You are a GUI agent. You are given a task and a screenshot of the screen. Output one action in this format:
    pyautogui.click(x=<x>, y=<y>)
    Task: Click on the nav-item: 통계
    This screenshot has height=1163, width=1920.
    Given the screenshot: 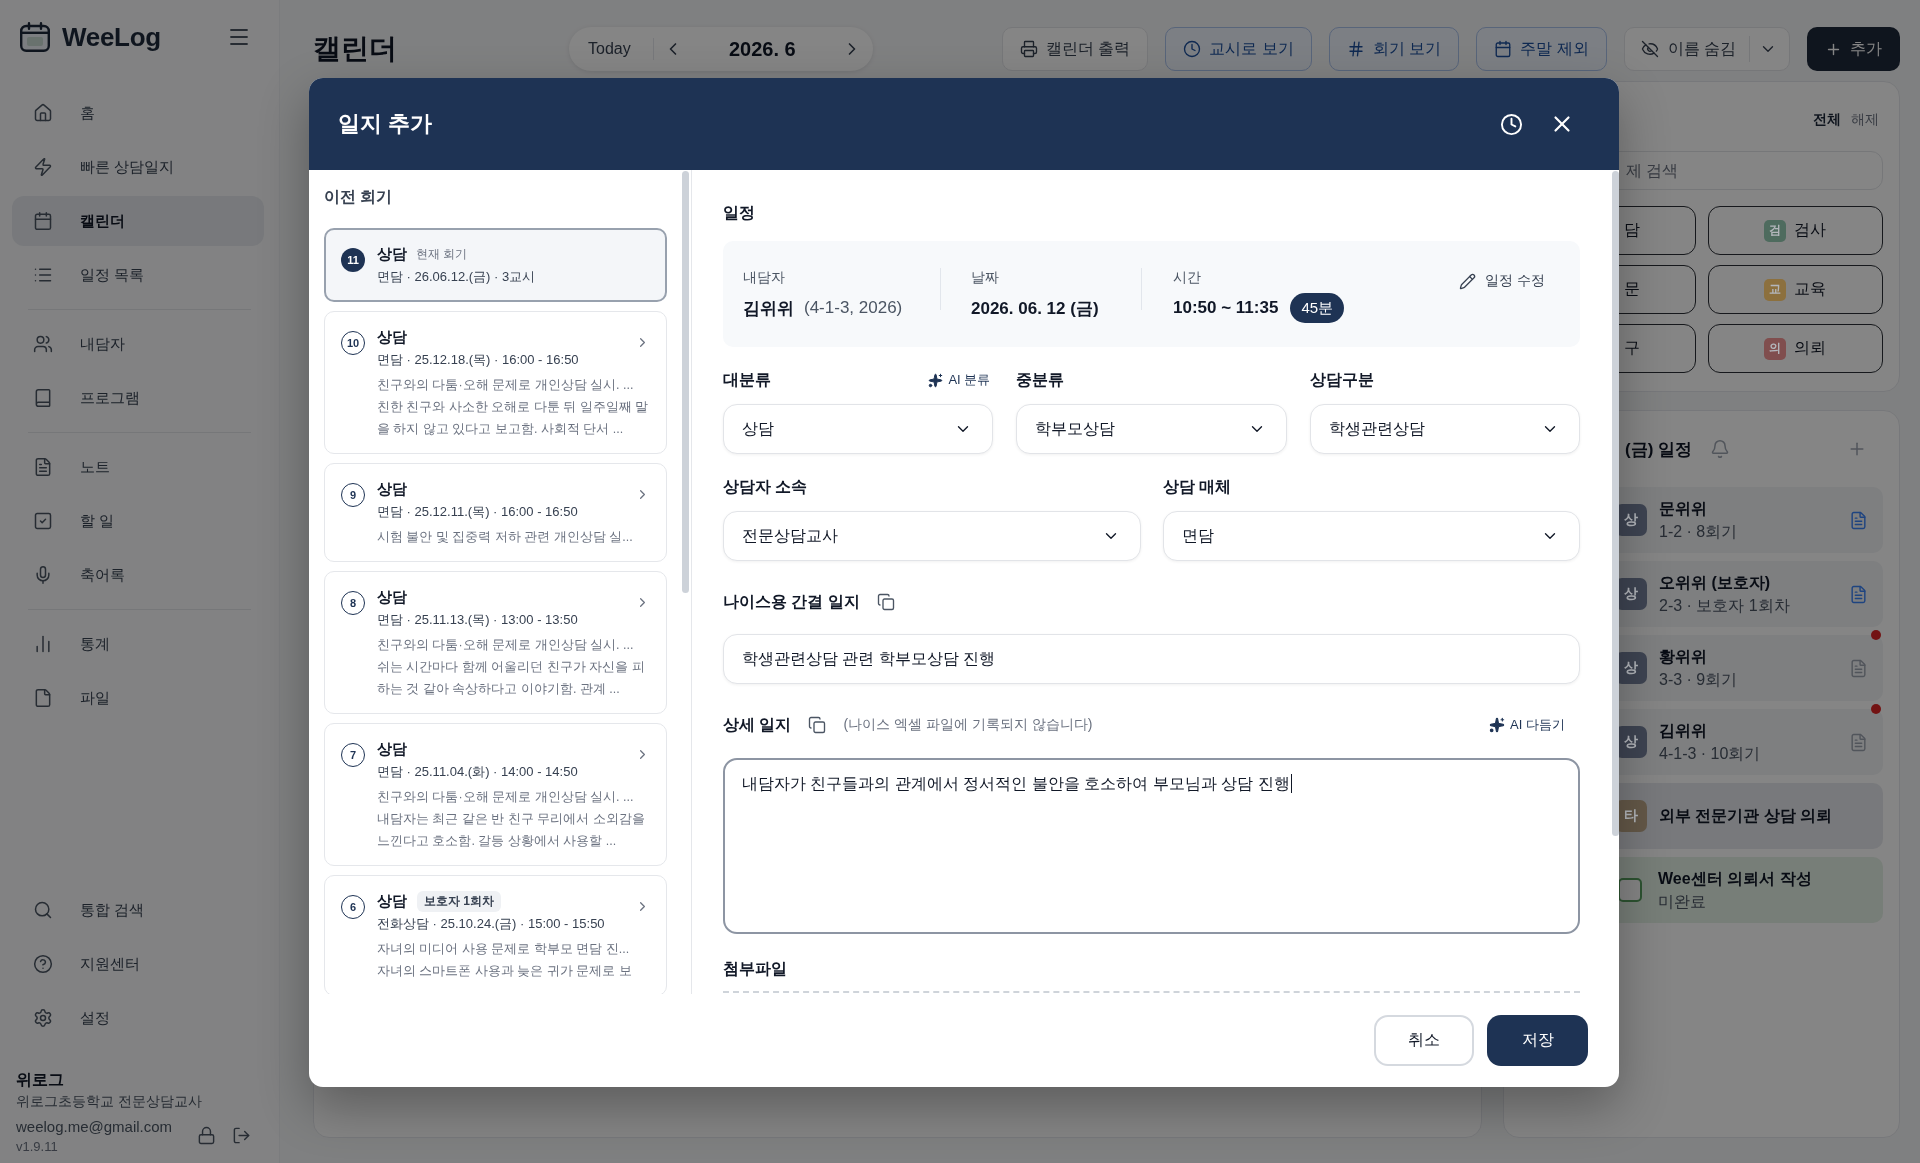 What is the action you would take?
    pyautogui.click(x=138, y=644)
    